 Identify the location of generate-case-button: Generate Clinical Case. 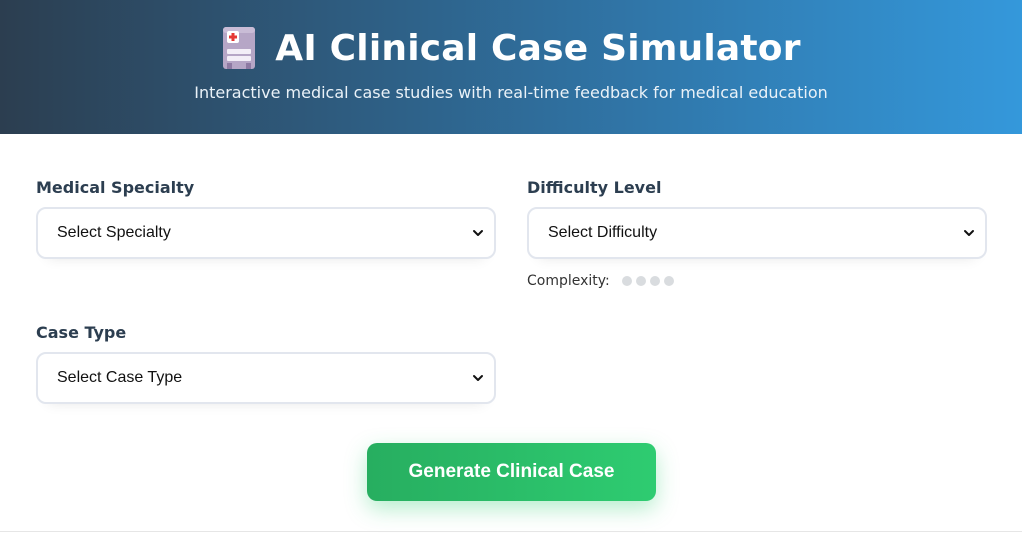
(511, 472).